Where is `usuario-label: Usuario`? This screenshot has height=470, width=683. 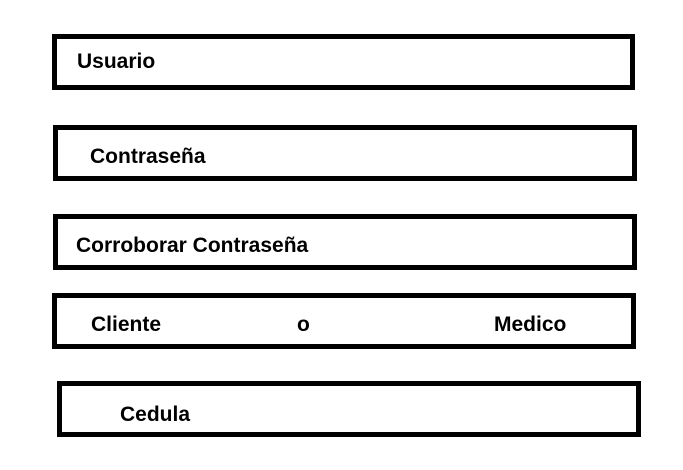
usuario-label: Usuario is located at coordinates (116, 61).